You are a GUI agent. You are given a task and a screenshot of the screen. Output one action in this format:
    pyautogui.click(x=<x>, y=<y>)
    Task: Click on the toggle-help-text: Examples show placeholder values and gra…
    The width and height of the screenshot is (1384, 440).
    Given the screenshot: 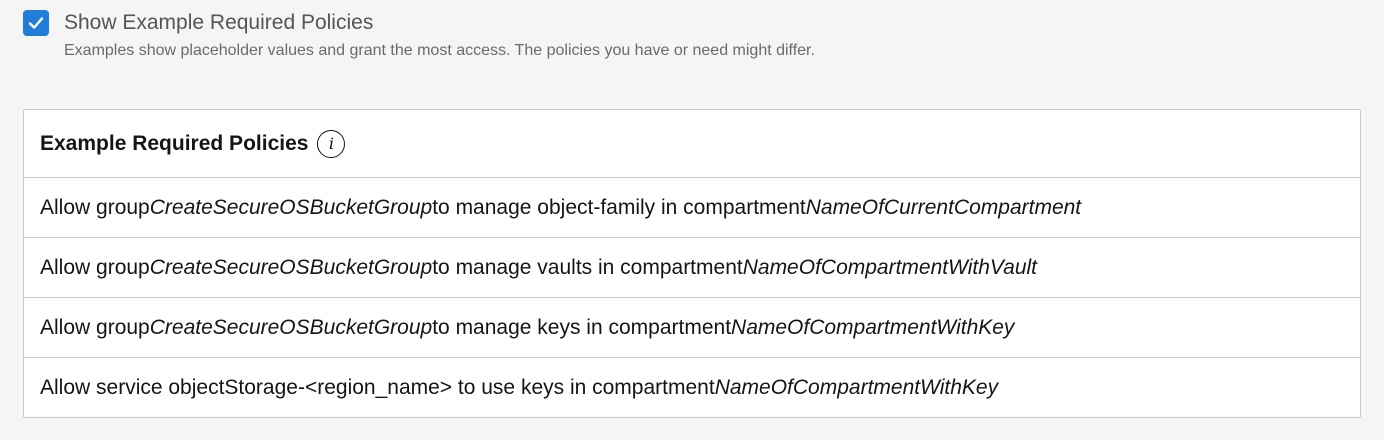 What is the action you would take?
    pyautogui.click(x=439, y=50)
    